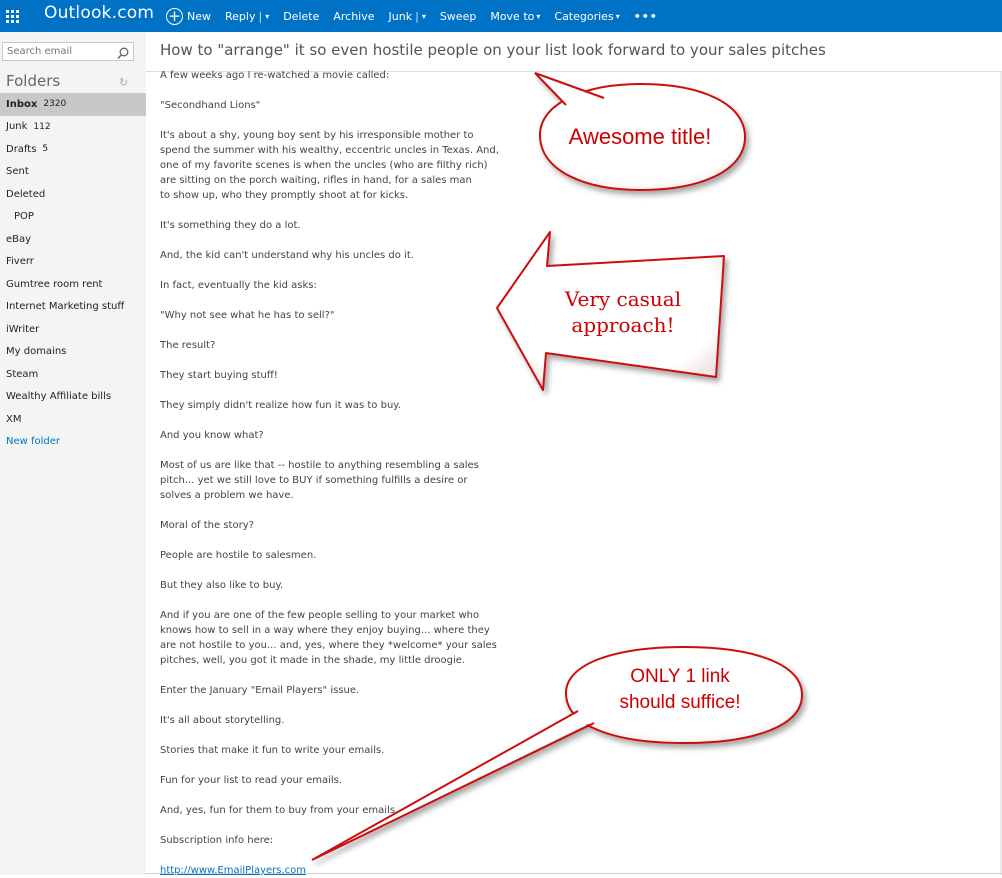 The width and height of the screenshot is (1002, 878). I want to click on app-launcher-icon, so click(12, 16).